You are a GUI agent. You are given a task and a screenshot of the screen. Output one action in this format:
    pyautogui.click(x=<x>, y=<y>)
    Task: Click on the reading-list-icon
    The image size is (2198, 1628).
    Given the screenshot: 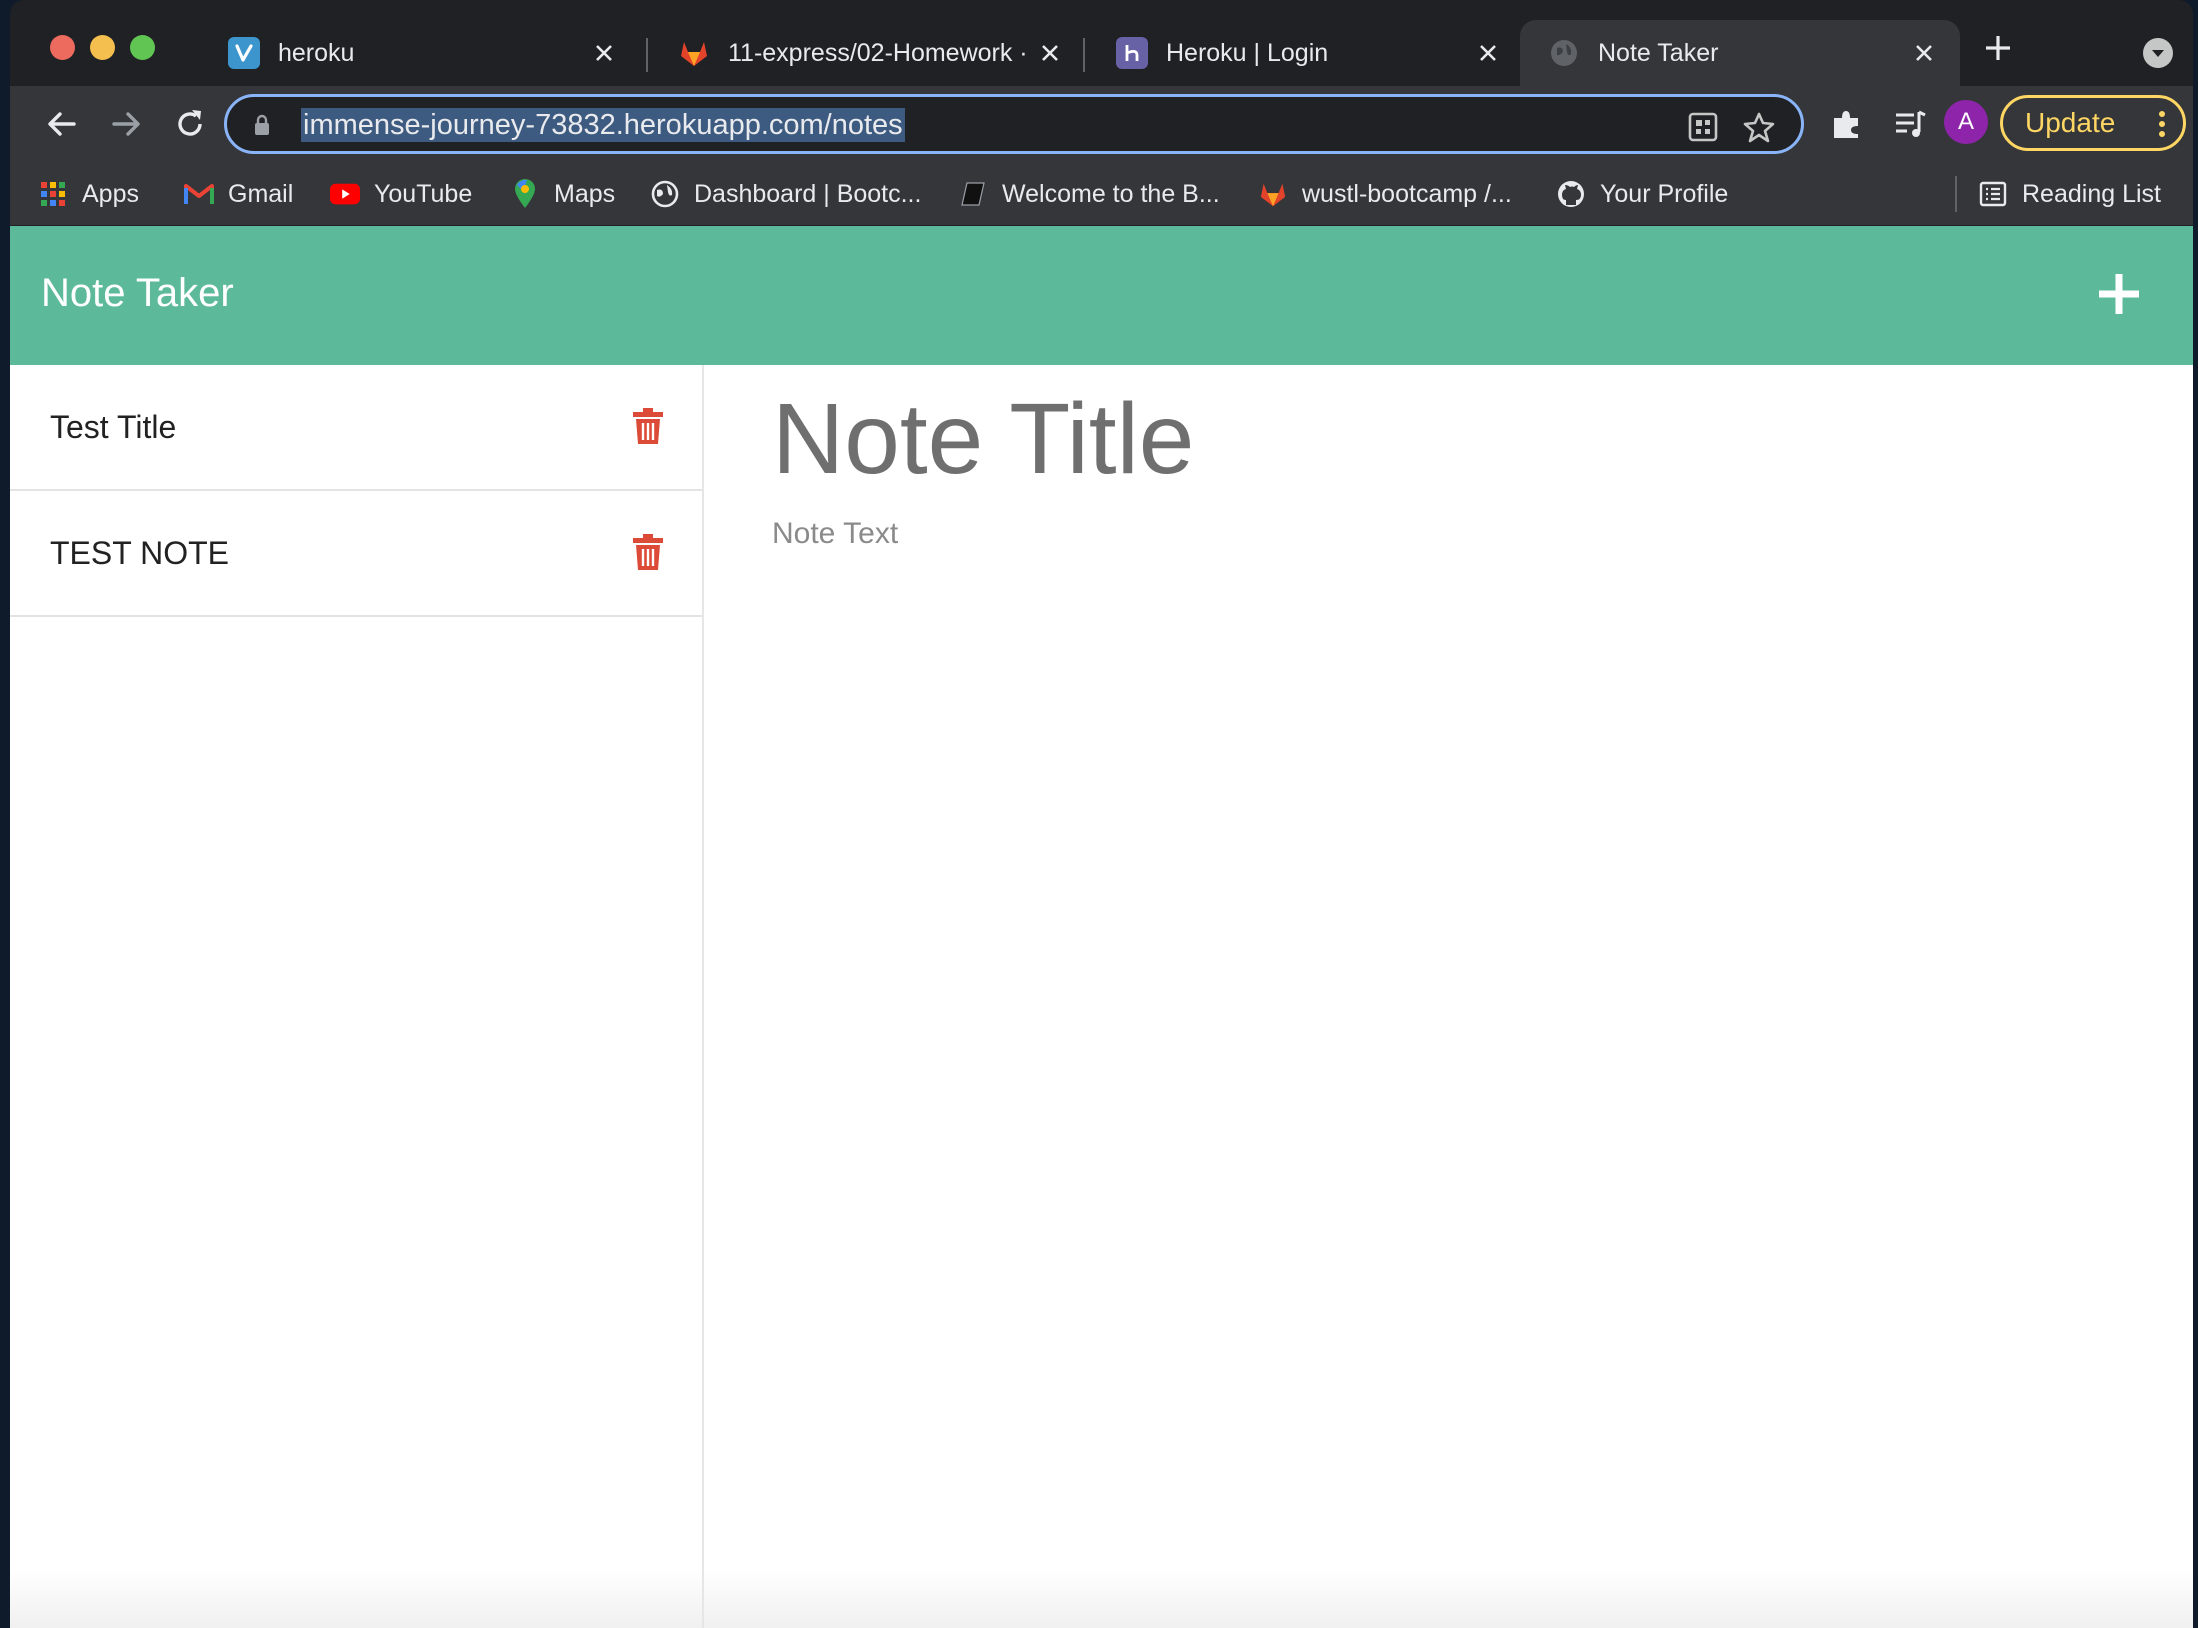 What is the action you would take?
    pyautogui.click(x=1993, y=194)
    